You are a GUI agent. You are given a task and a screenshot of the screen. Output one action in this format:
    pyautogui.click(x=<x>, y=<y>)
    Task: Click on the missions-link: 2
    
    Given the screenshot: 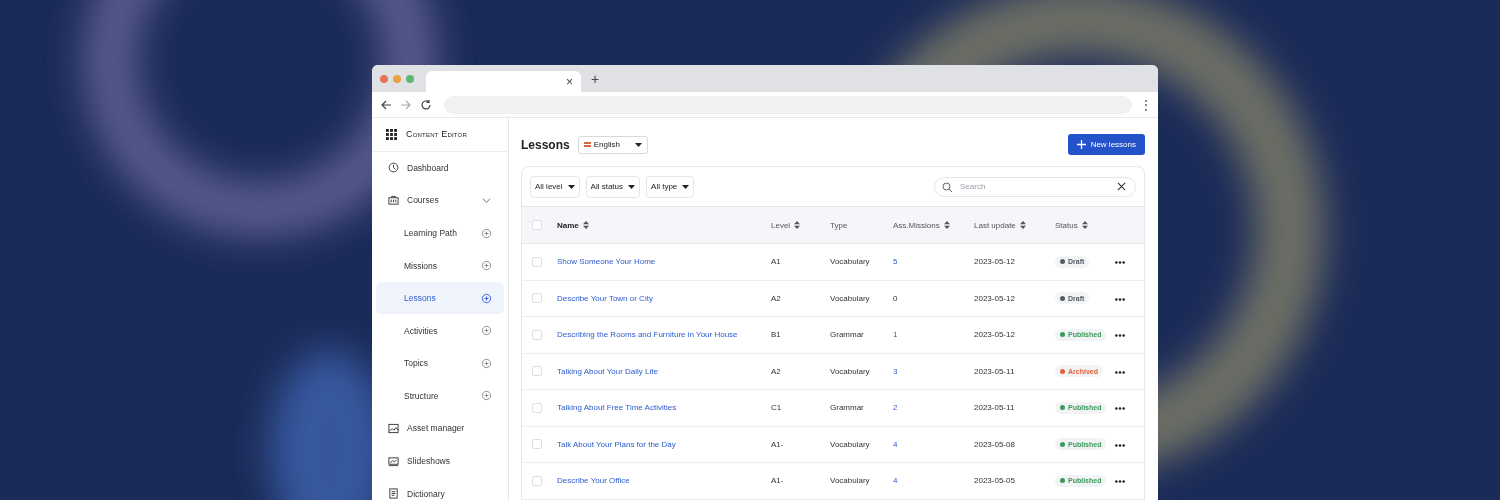 What is the action you would take?
    pyautogui.click(x=895, y=408)
    